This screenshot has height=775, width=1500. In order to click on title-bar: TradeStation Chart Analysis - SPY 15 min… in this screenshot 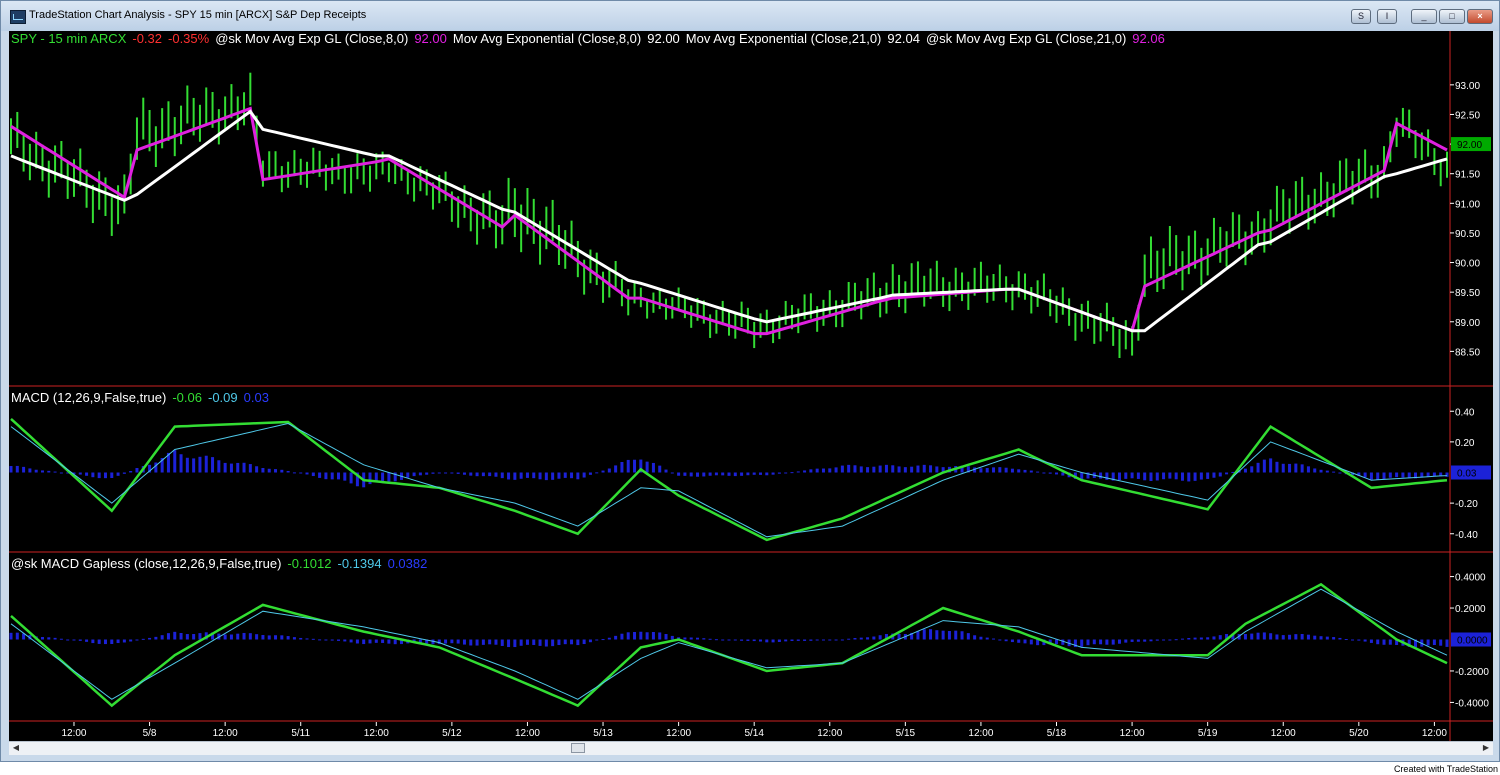, I will do `click(750, 16)`.